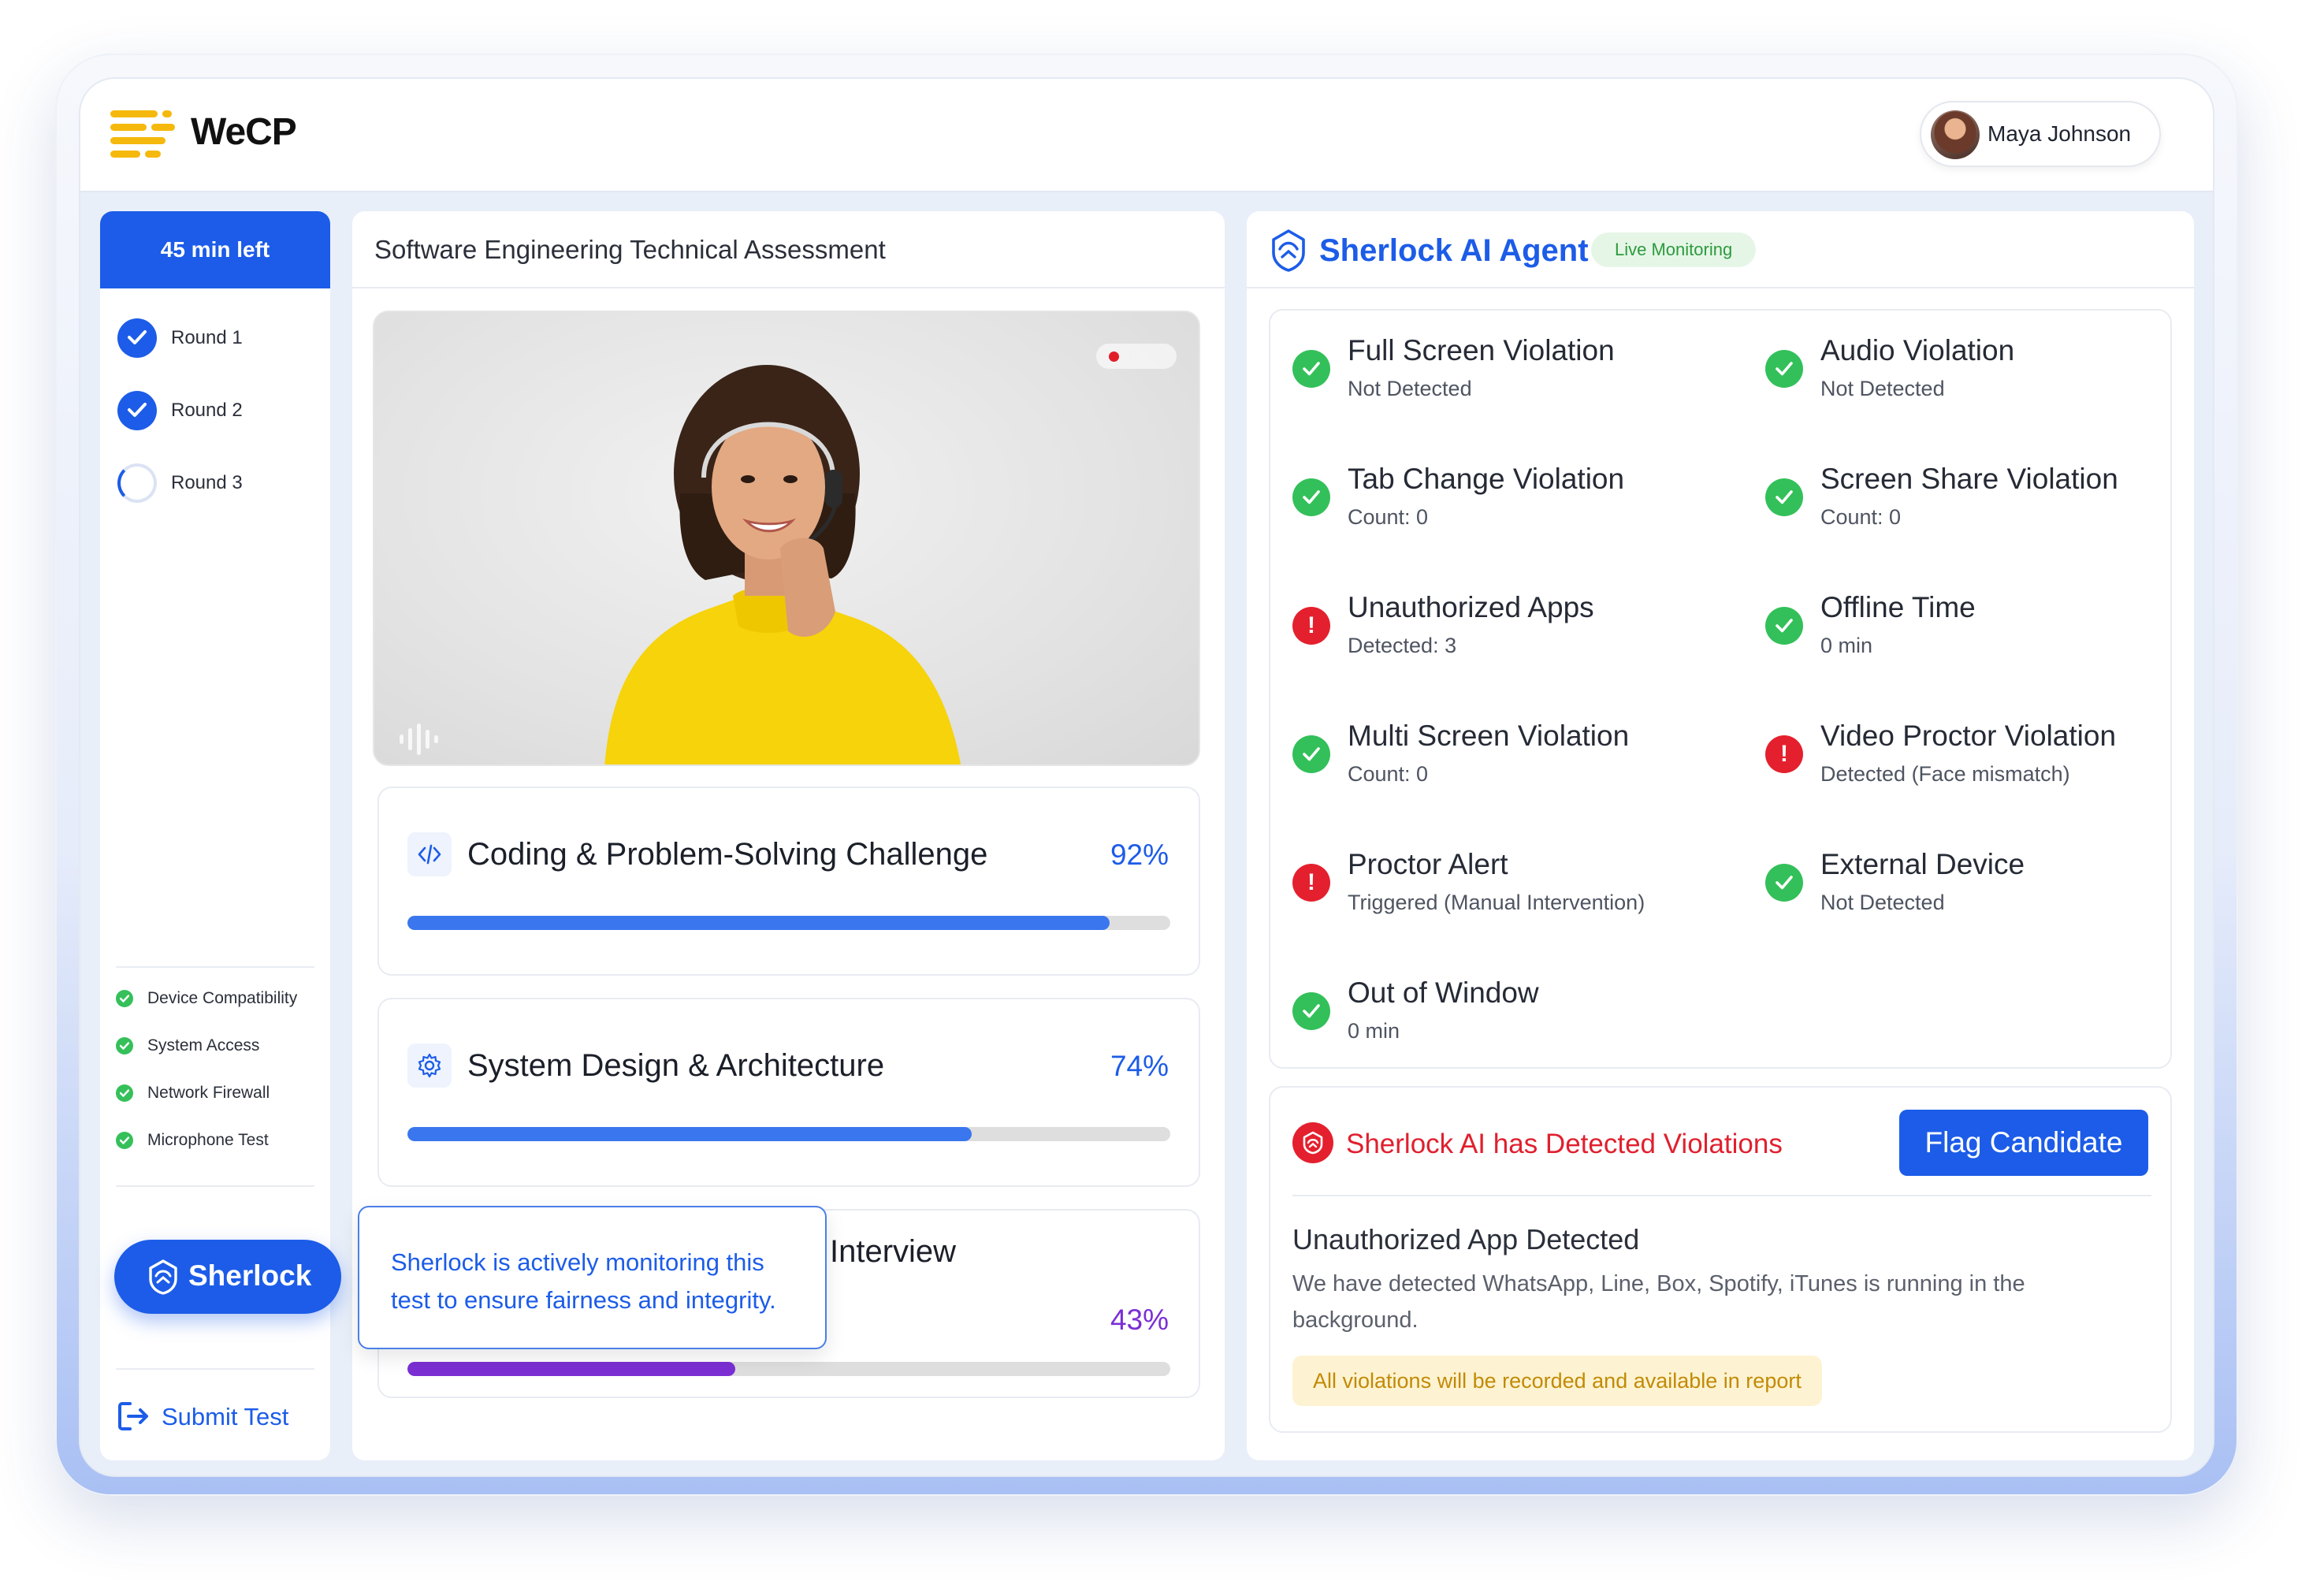 This screenshot has width=2324, height=1592. I want to click on round-label: Round 2, so click(207, 410).